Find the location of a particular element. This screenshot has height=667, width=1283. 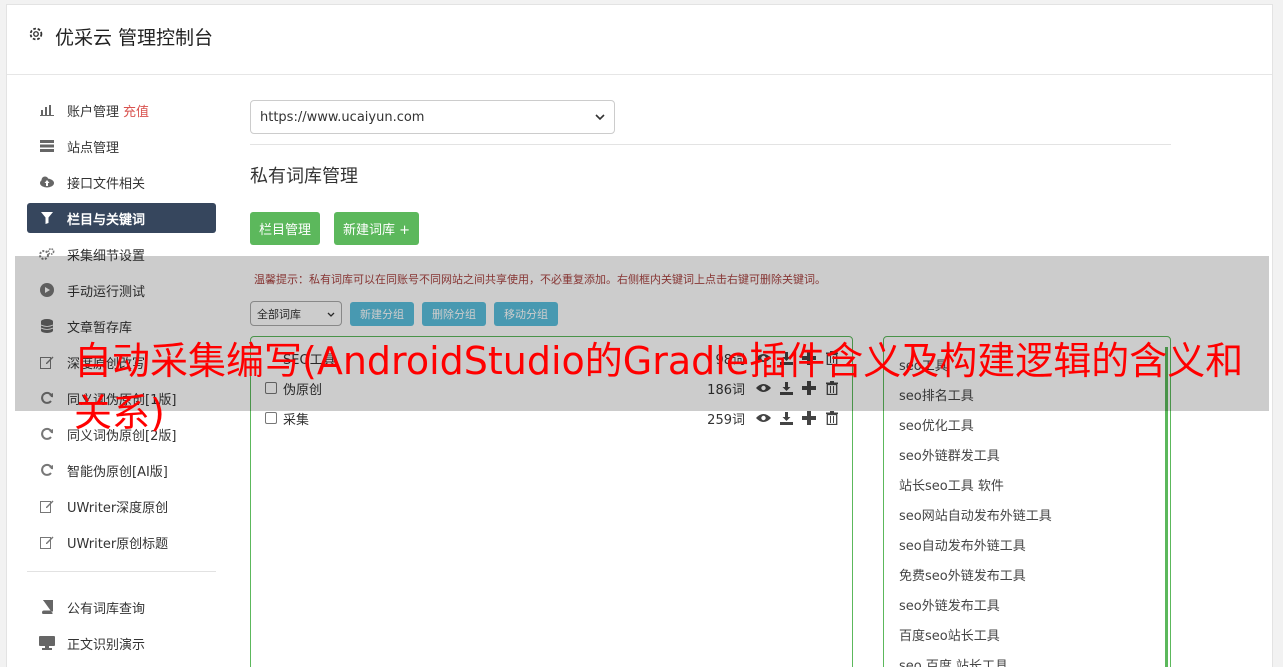

book-icon is located at coordinates (47, 607).